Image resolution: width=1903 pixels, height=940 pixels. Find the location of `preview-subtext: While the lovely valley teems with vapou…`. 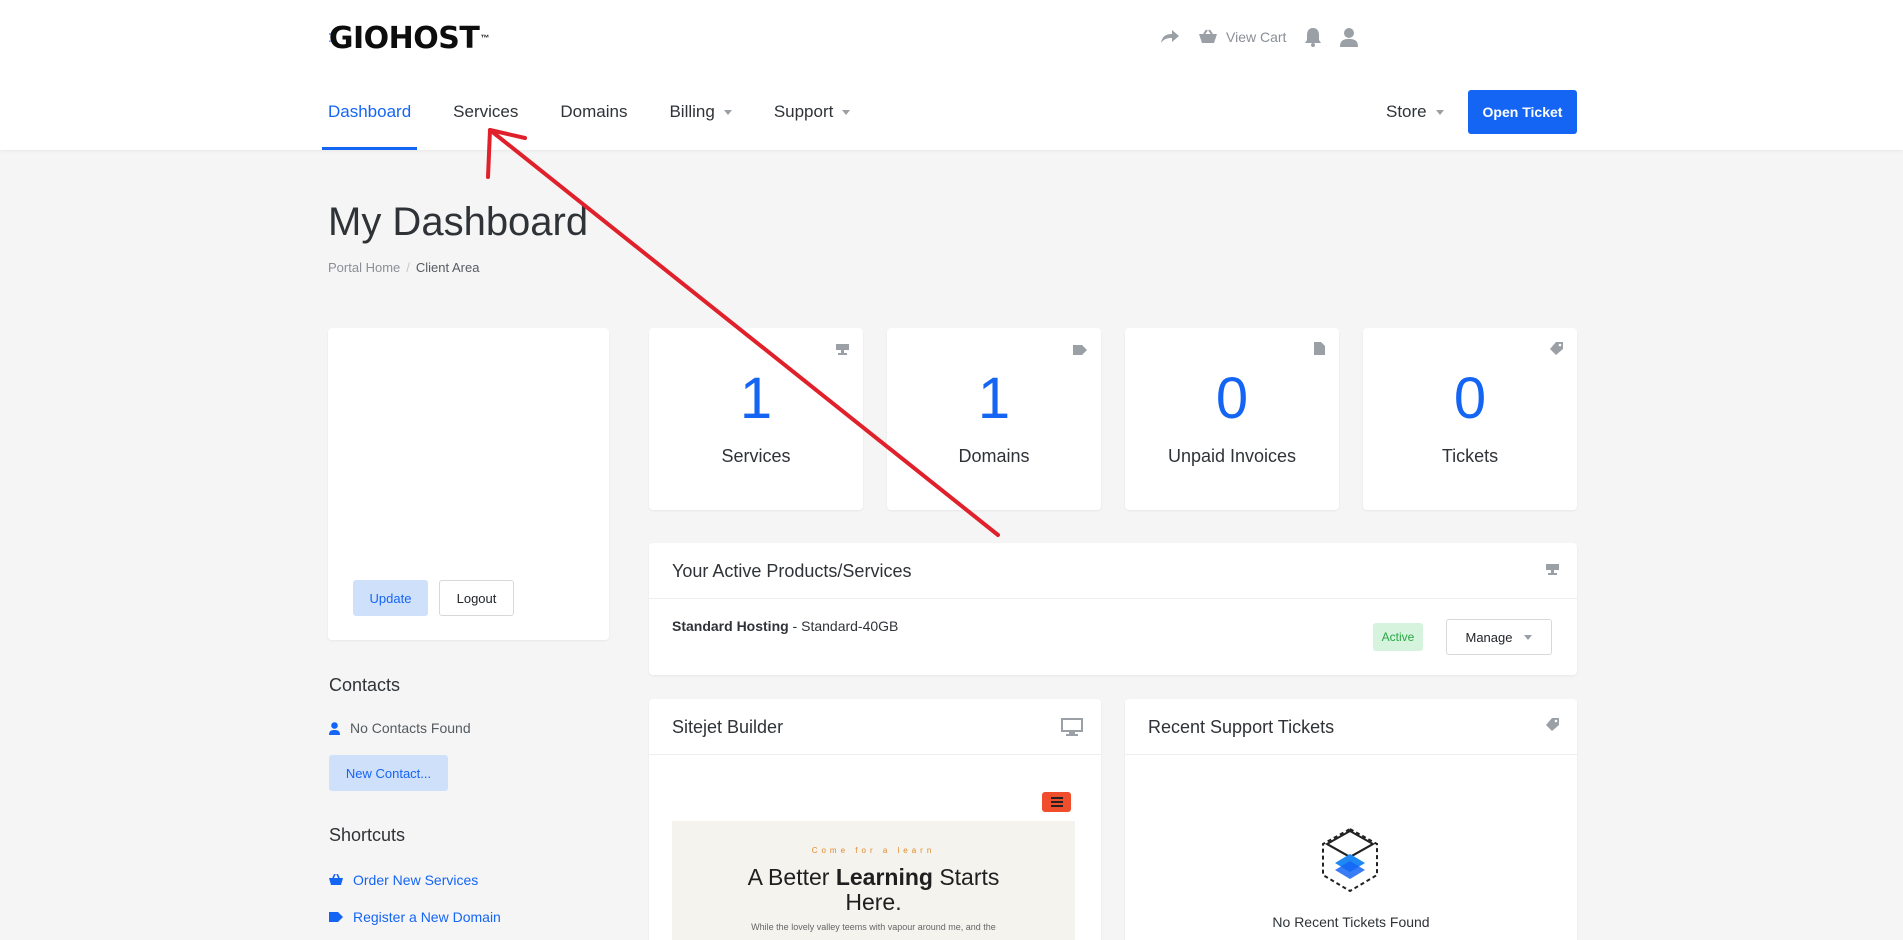

preview-subtext: While the lovely valley teems with vapou… is located at coordinates (873, 926).